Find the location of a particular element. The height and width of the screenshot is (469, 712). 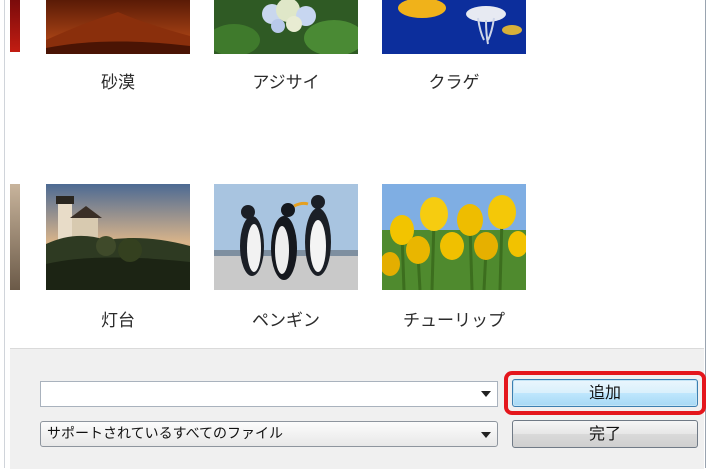

thumb-lighthouse is located at coordinates (118, 237).